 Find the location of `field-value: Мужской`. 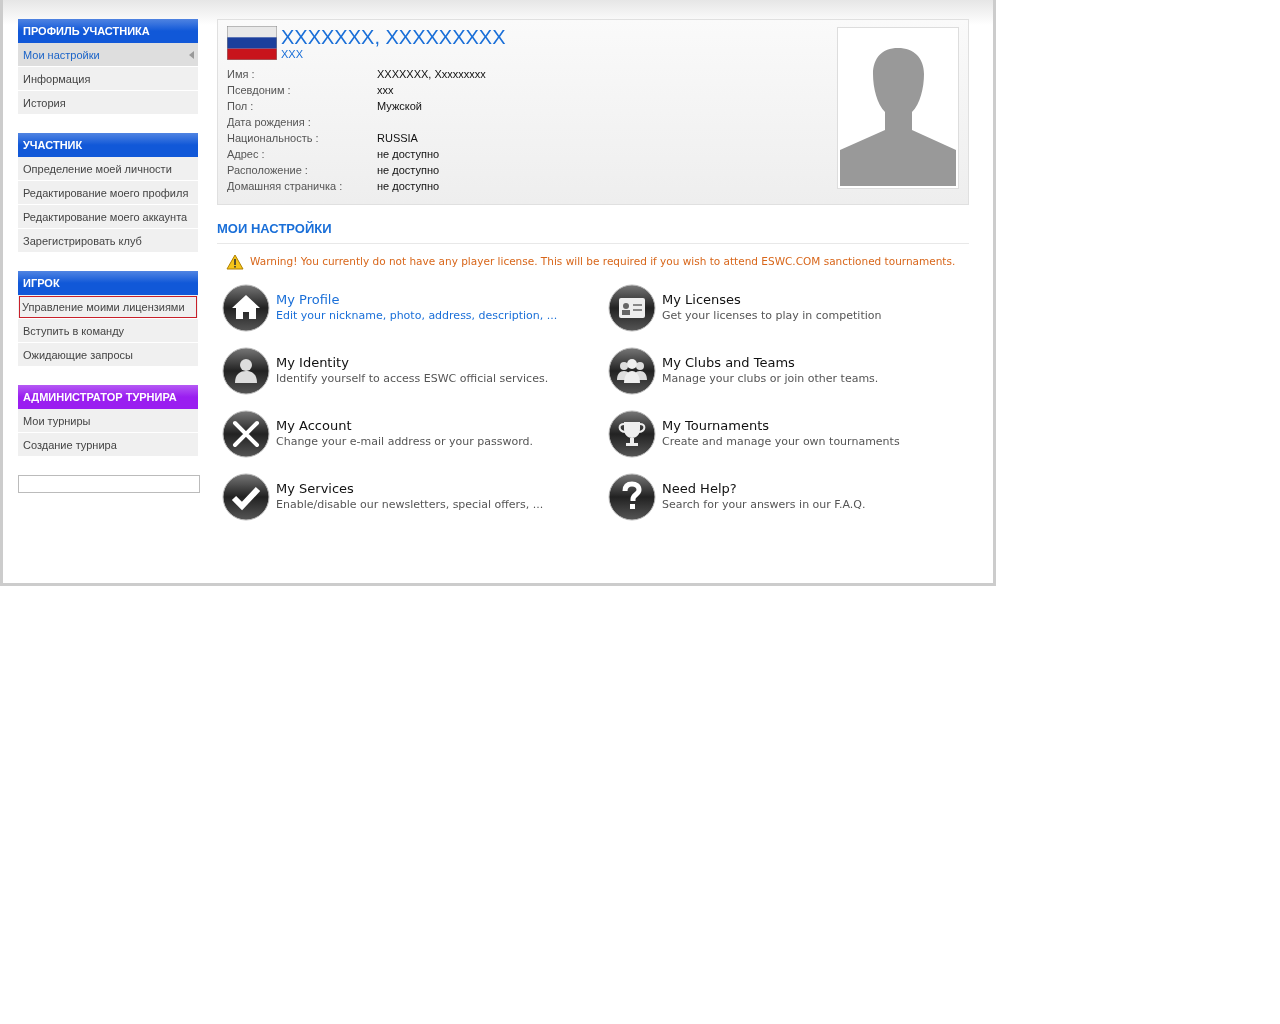

field-value: Мужской is located at coordinates (399, 106).